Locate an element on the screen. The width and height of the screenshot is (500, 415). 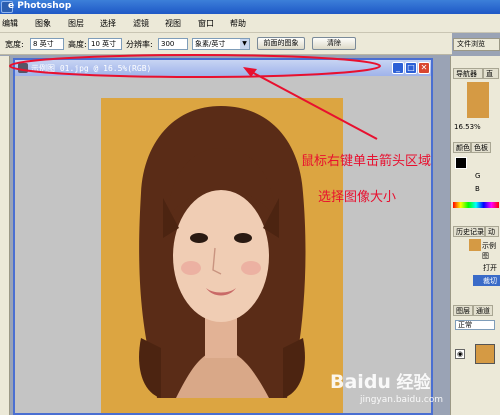
menu-filter: 滤镜 is located at coordinates (141, 23).